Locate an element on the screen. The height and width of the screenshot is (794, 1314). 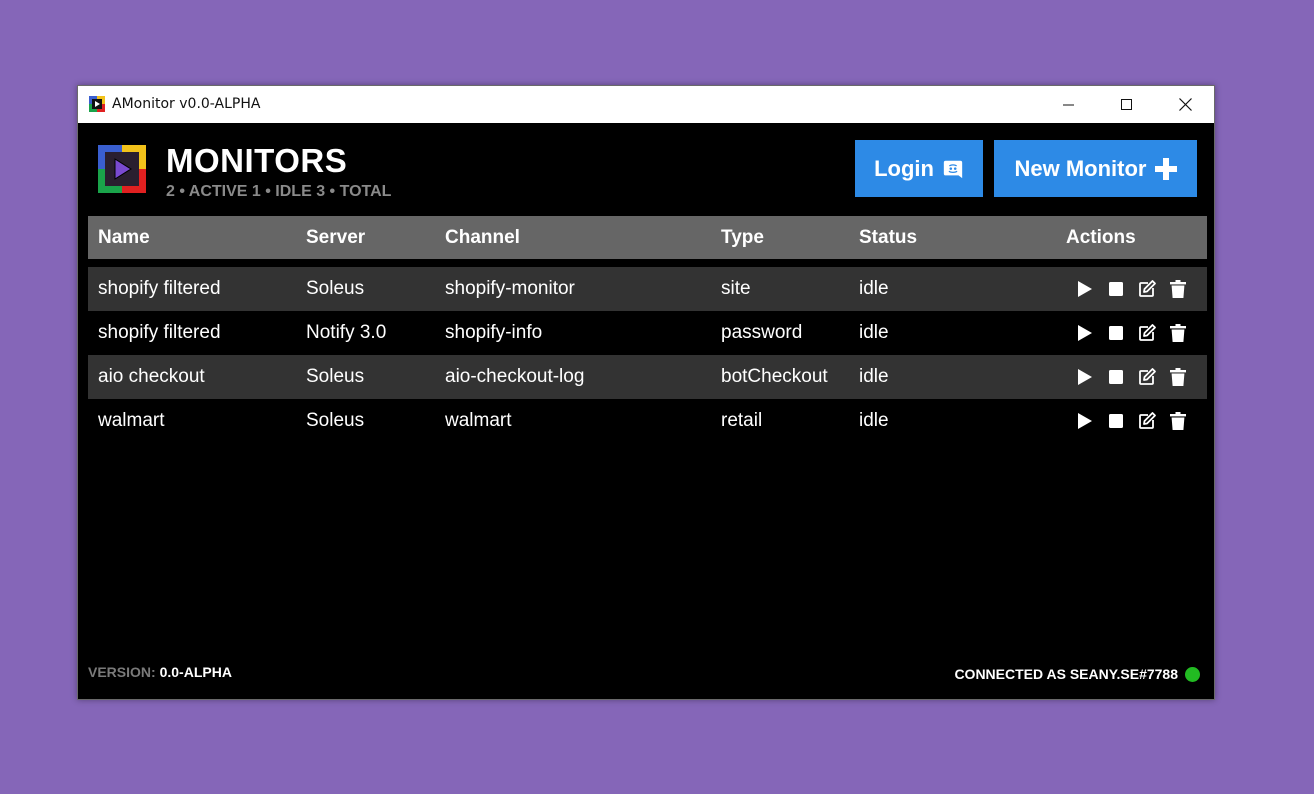
login-label: Login is located at coordinates (904, 168).